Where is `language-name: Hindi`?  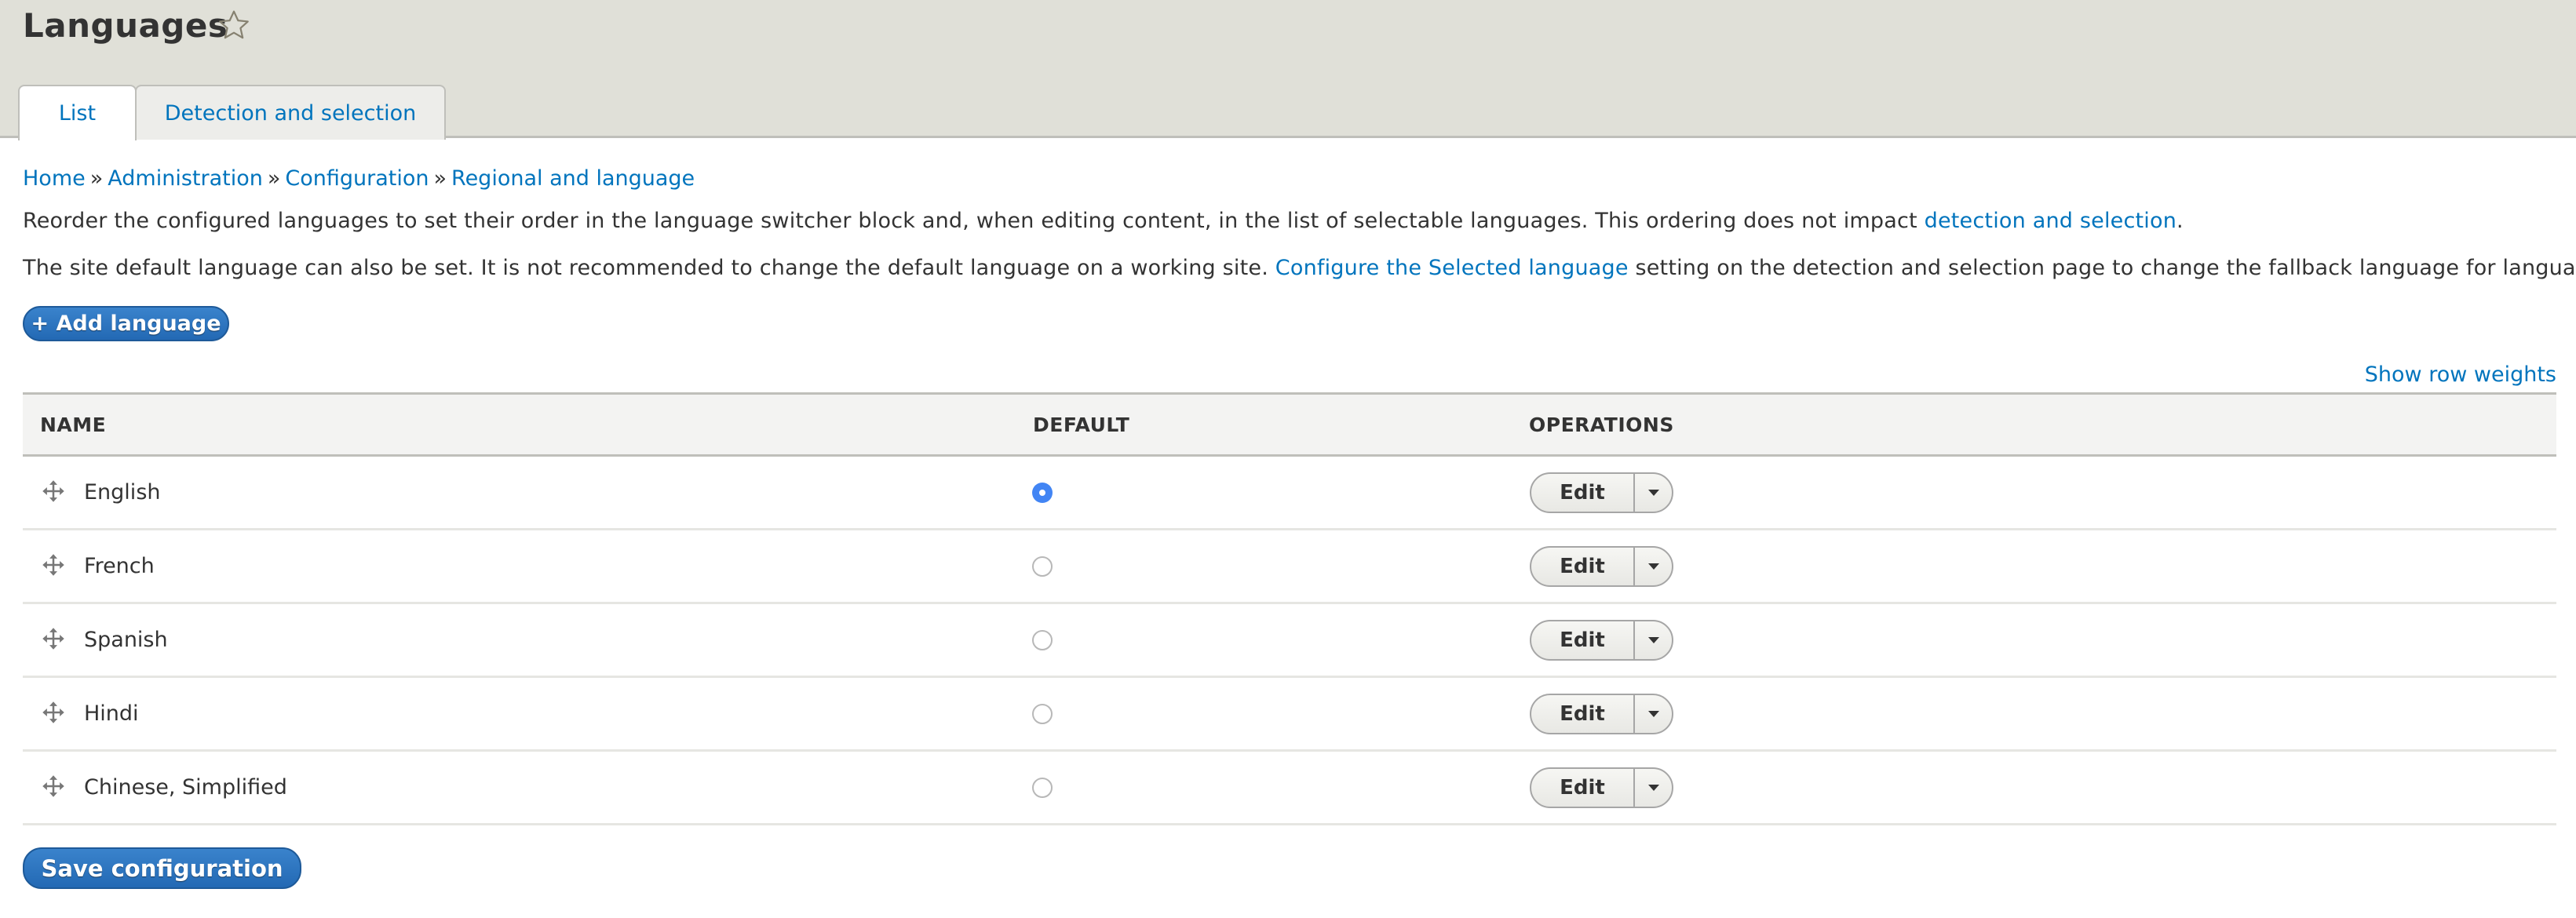
language-name: Hindi is located at coordinates (111, 713).